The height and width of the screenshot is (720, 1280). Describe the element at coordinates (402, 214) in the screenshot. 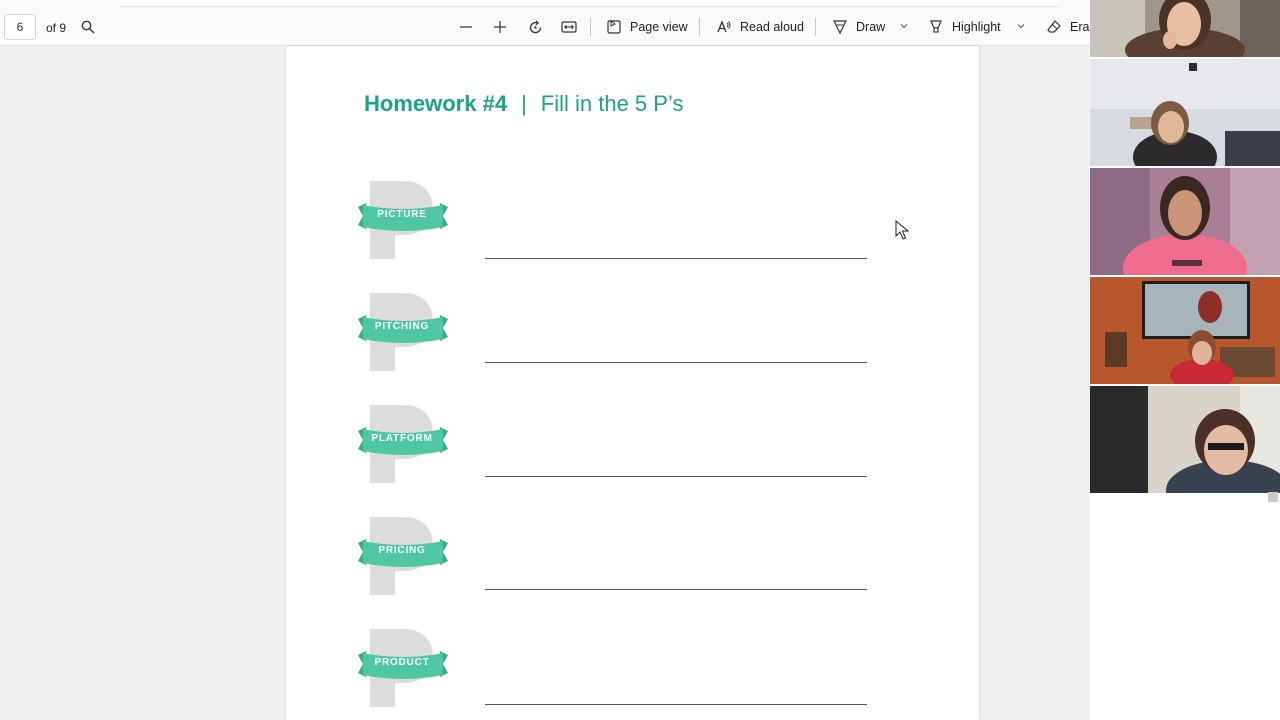

I see `p-label: PICTURE` at that location.